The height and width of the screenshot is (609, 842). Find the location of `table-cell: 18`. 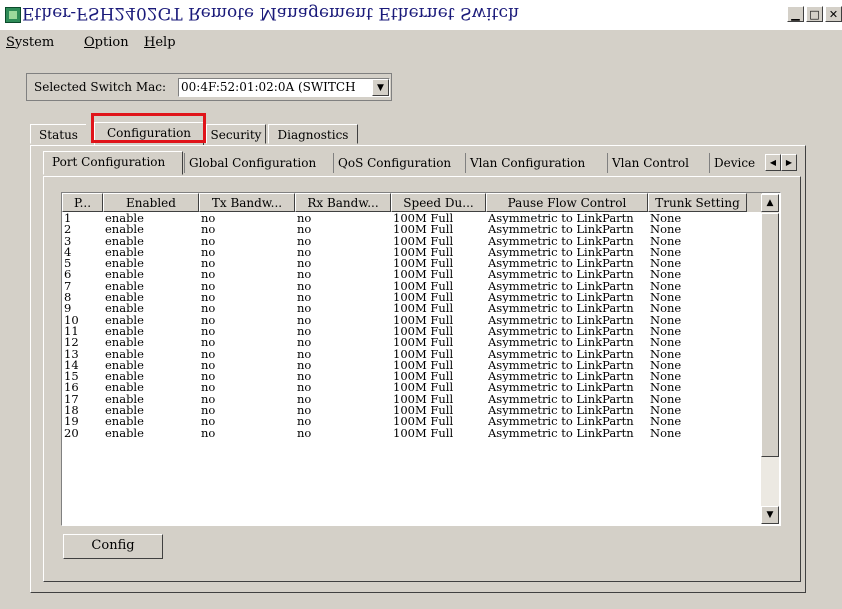

table-cell: 18 is located at coordinates (71, 411).